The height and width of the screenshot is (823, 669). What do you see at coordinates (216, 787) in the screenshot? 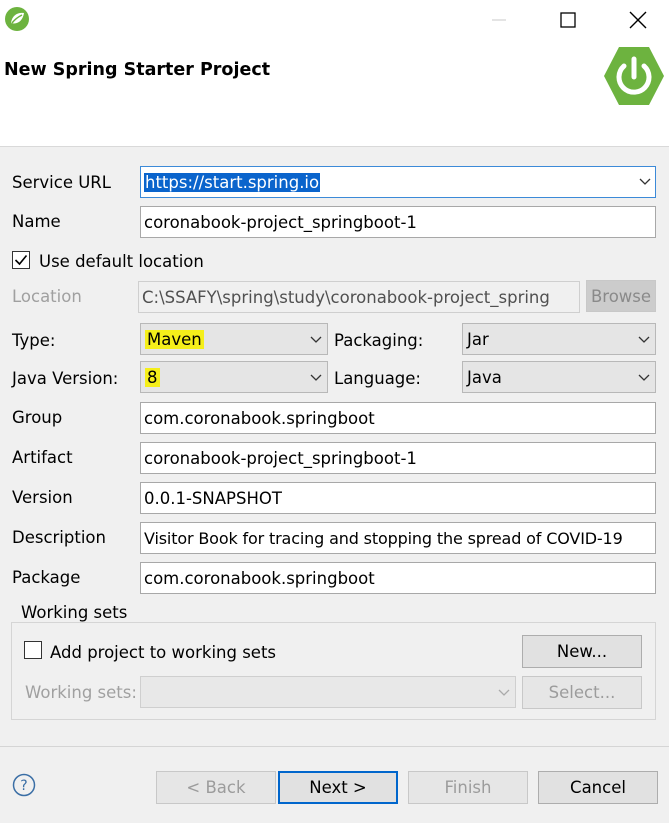
I see `back-button: < Back` at bounding box center [216, 787].